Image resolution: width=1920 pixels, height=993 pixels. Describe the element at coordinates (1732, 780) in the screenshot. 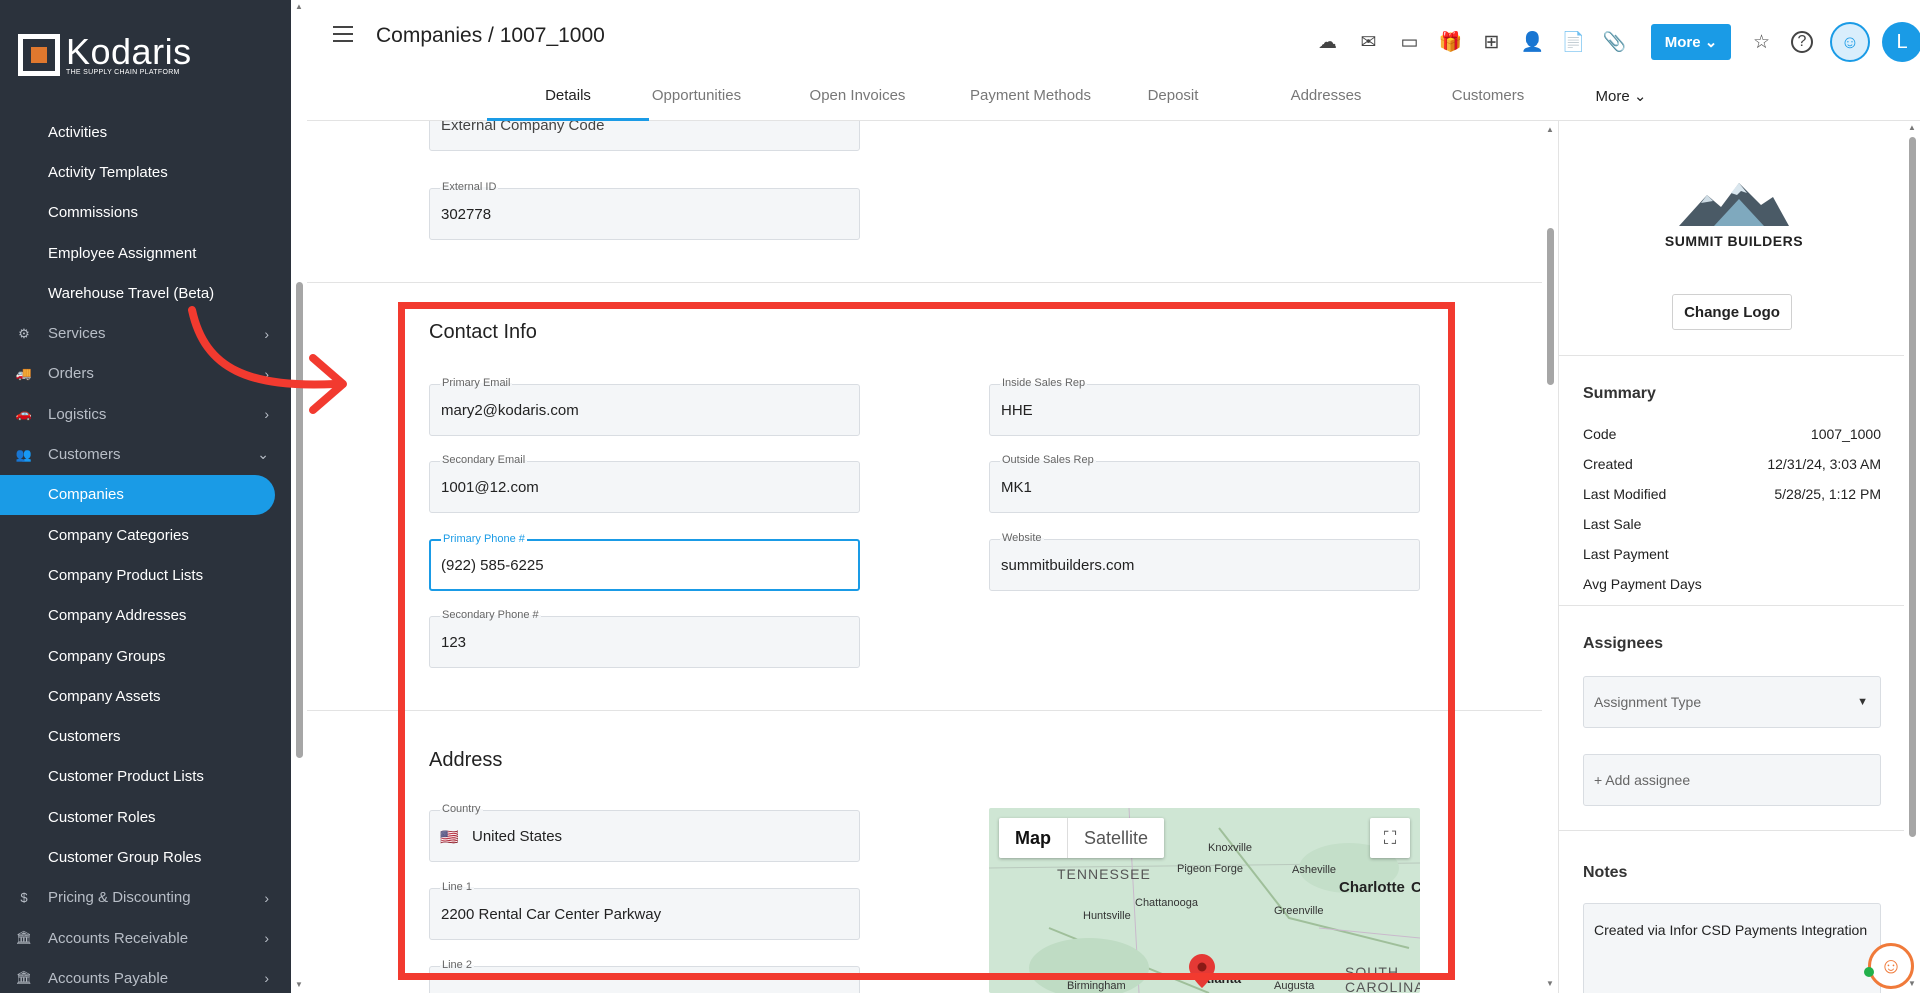

I see `add-assignee-input: + Add assignee` at that location.